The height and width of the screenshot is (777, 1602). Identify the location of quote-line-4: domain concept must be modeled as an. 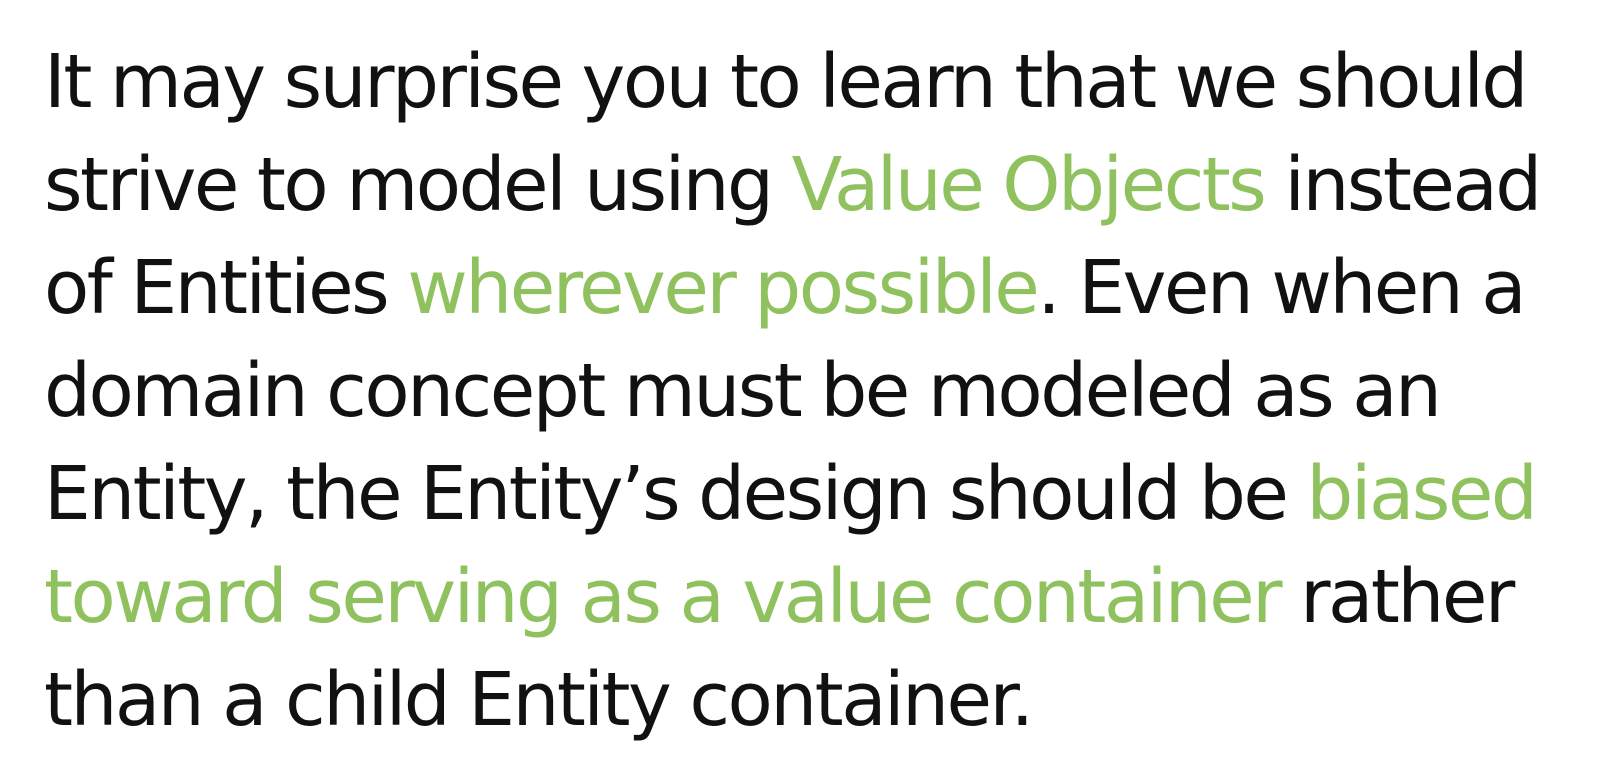
(814, 391).